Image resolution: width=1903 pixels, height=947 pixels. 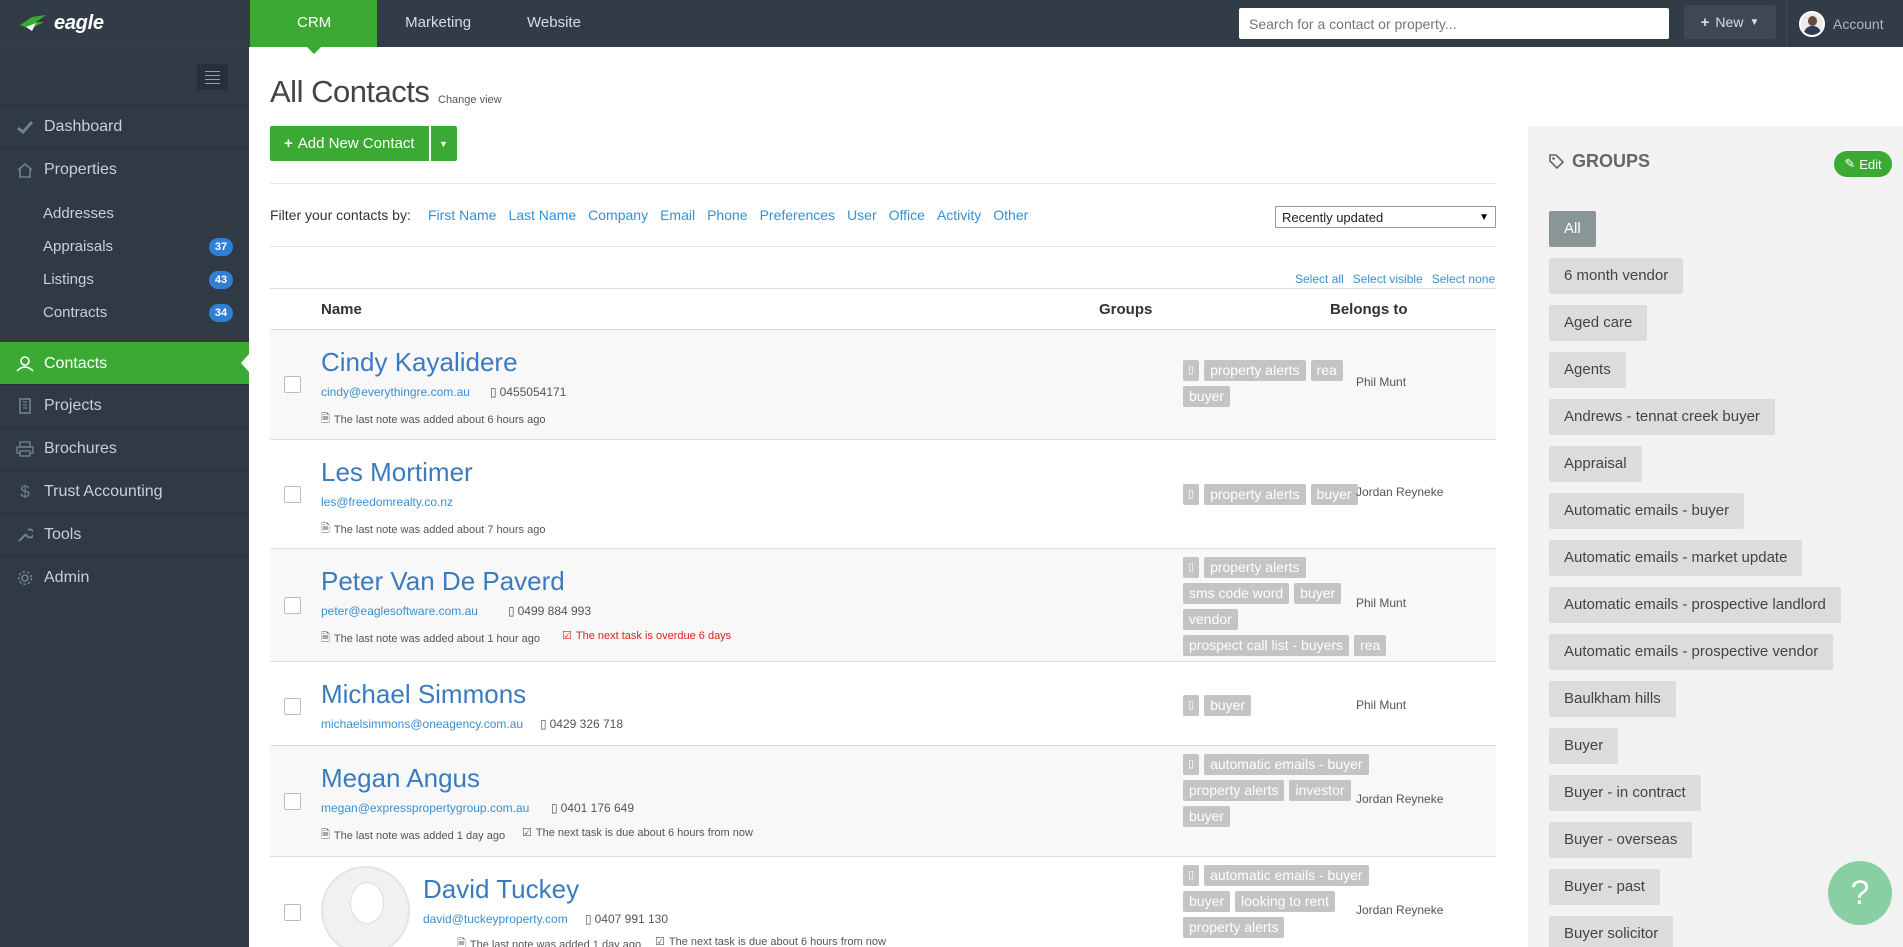 I want to click on account-menu: Account, so click(x=1844, y=23).